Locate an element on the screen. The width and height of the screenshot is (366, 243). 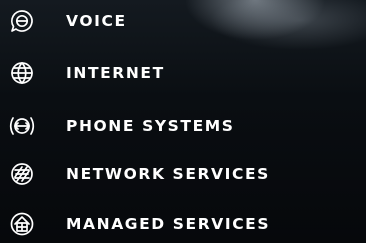
chat-bubble-icon is located at coordinates (22, 21).